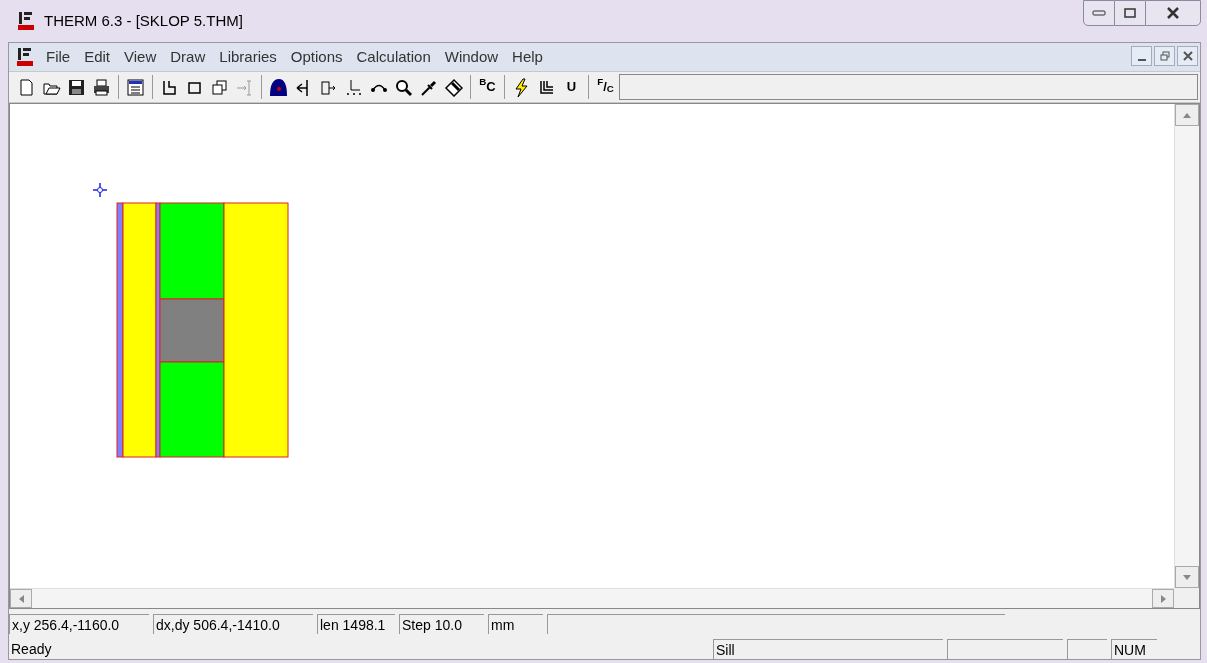 The image size is (1207, 663). I want to click on status-field: len 1498.1, so click(356, 624).